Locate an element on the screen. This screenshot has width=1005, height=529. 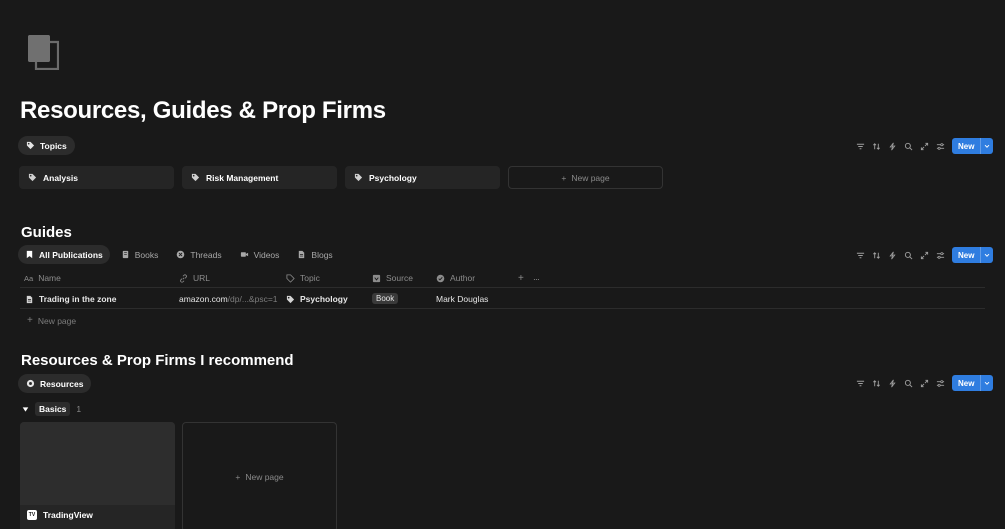
text-icon: Aa is located at coordinates (29, 278).